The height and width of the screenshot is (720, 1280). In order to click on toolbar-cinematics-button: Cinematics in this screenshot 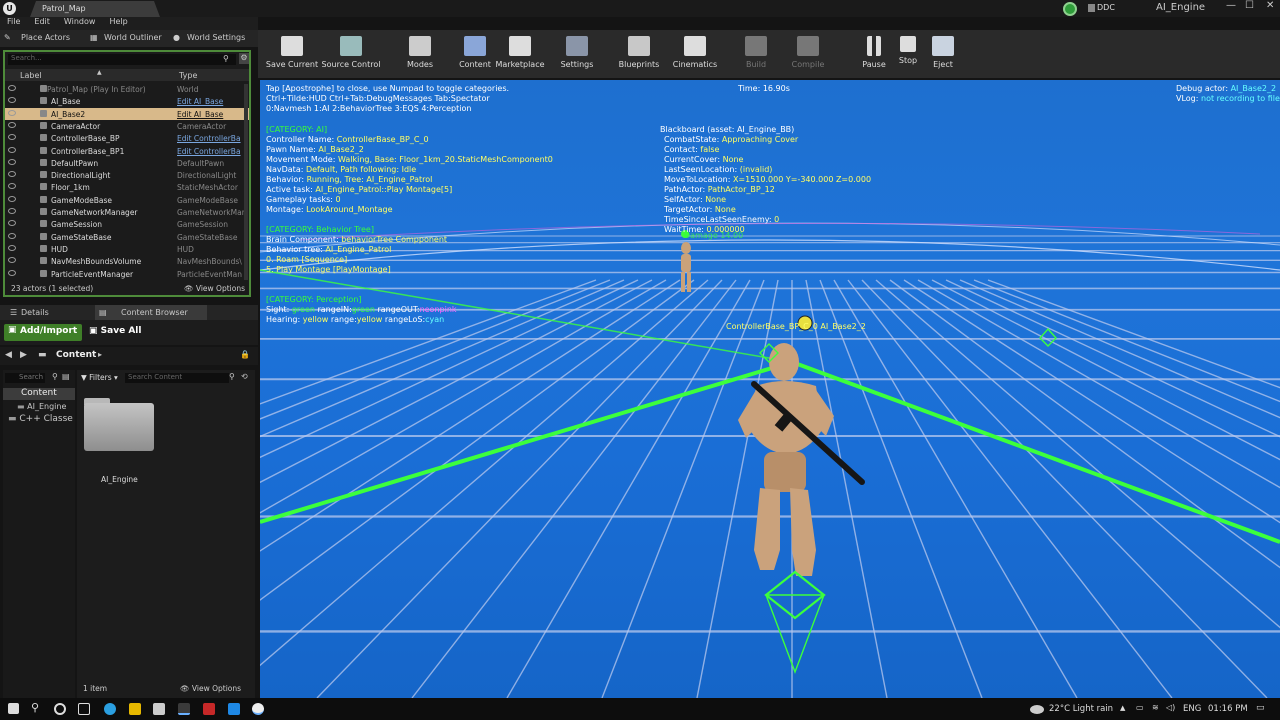, I will do `click(695, 55)`.